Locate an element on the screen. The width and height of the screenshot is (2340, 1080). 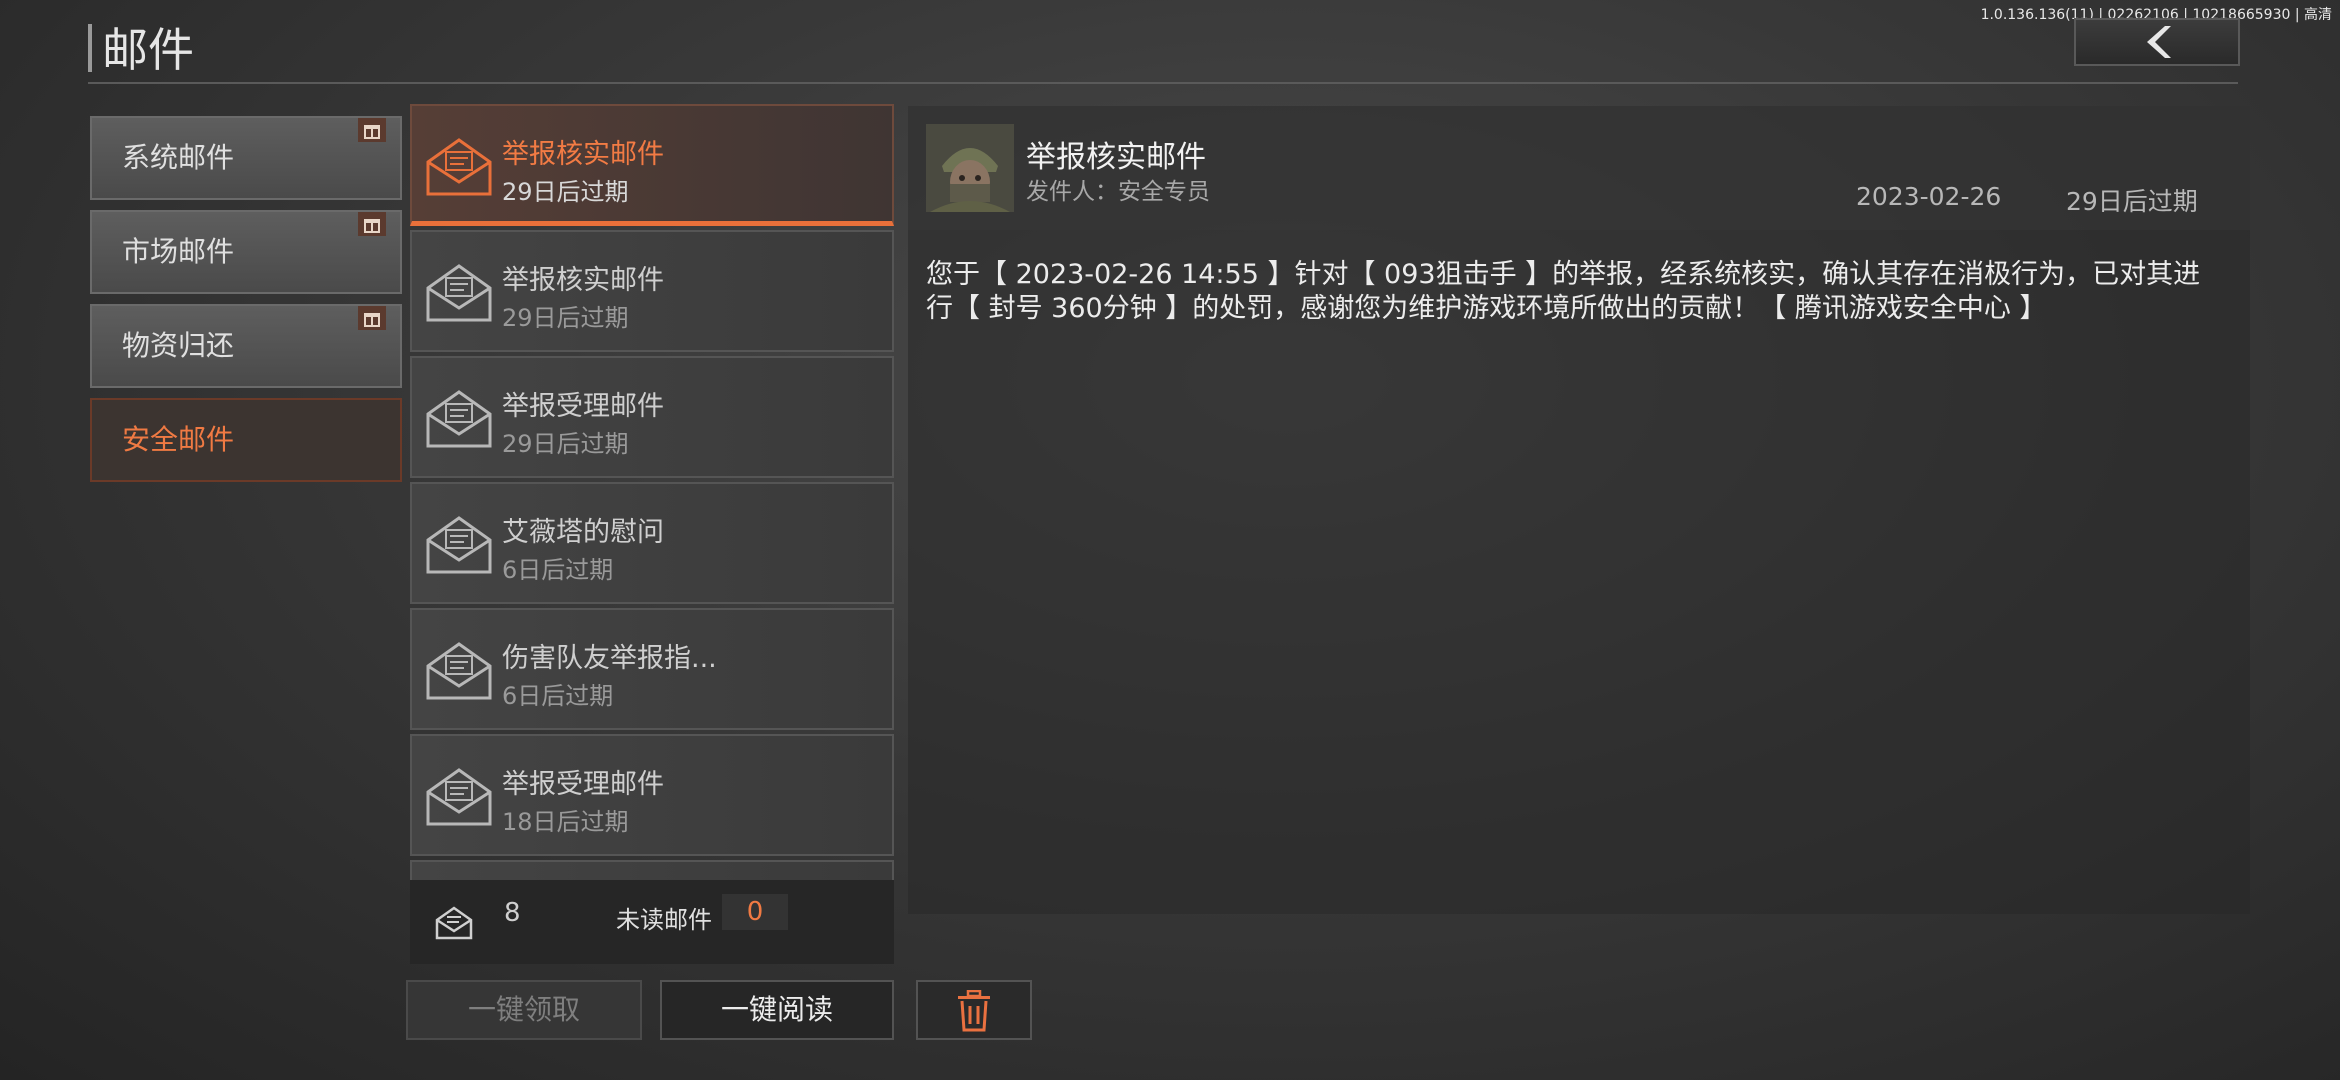
mail-detail-header: 举报核实邮件 发件人：安全专员 2023-02-26 29日后过期 is located at coordinates (1579, 168).